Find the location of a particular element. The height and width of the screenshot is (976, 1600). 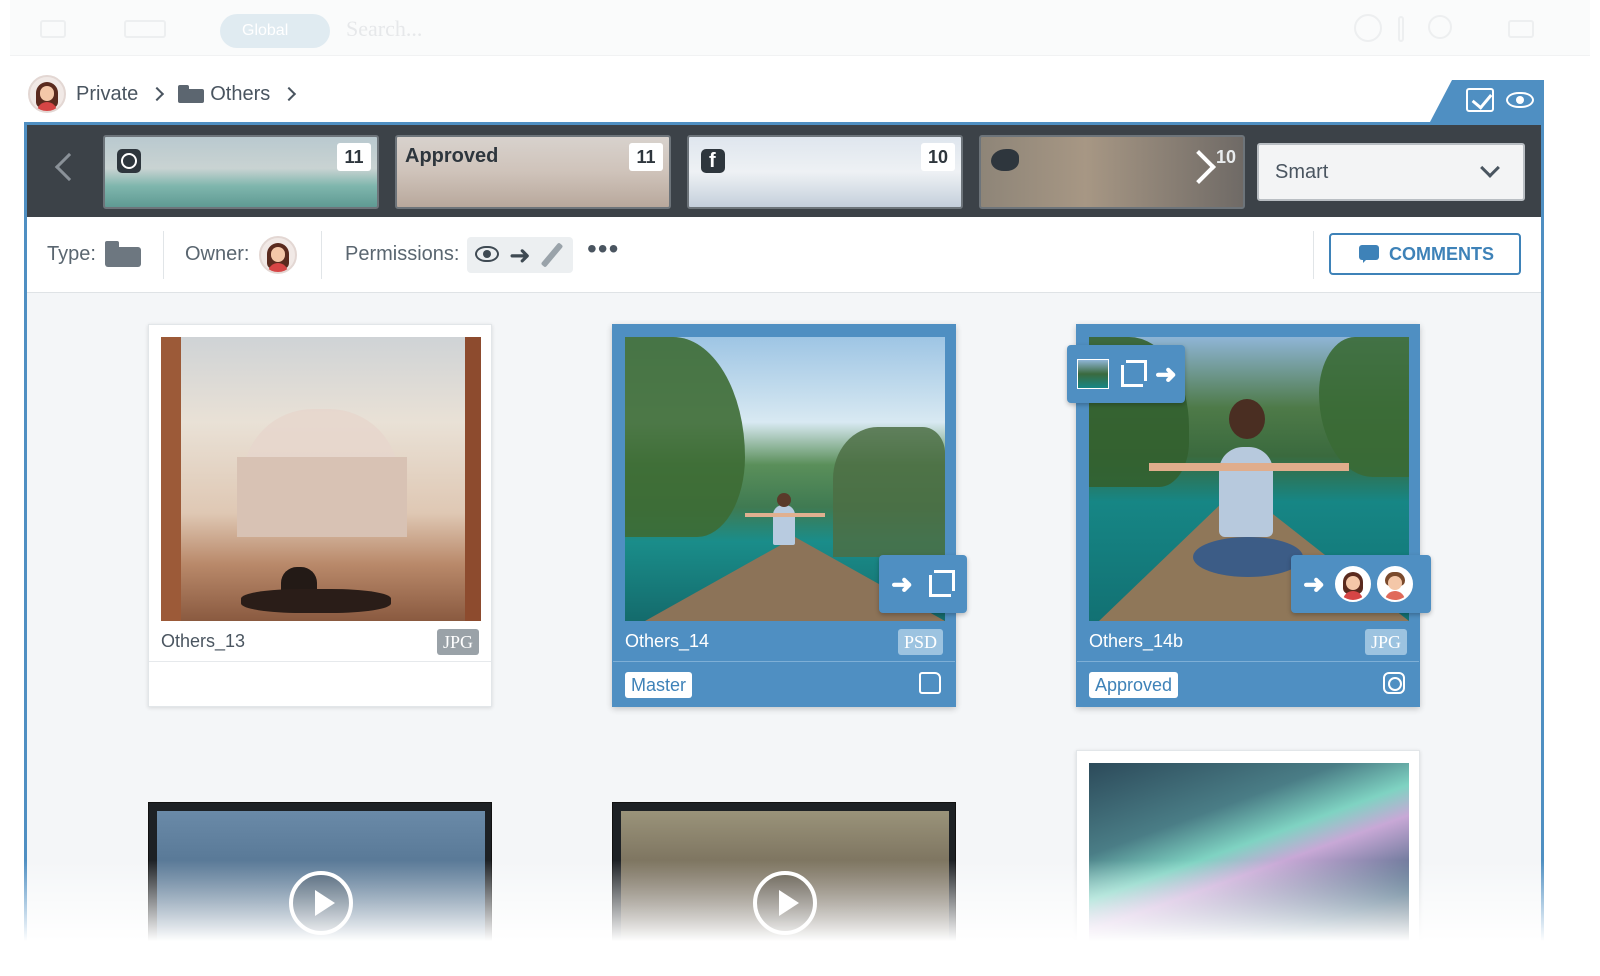

folder-icon is located at coordinates (191, 94).